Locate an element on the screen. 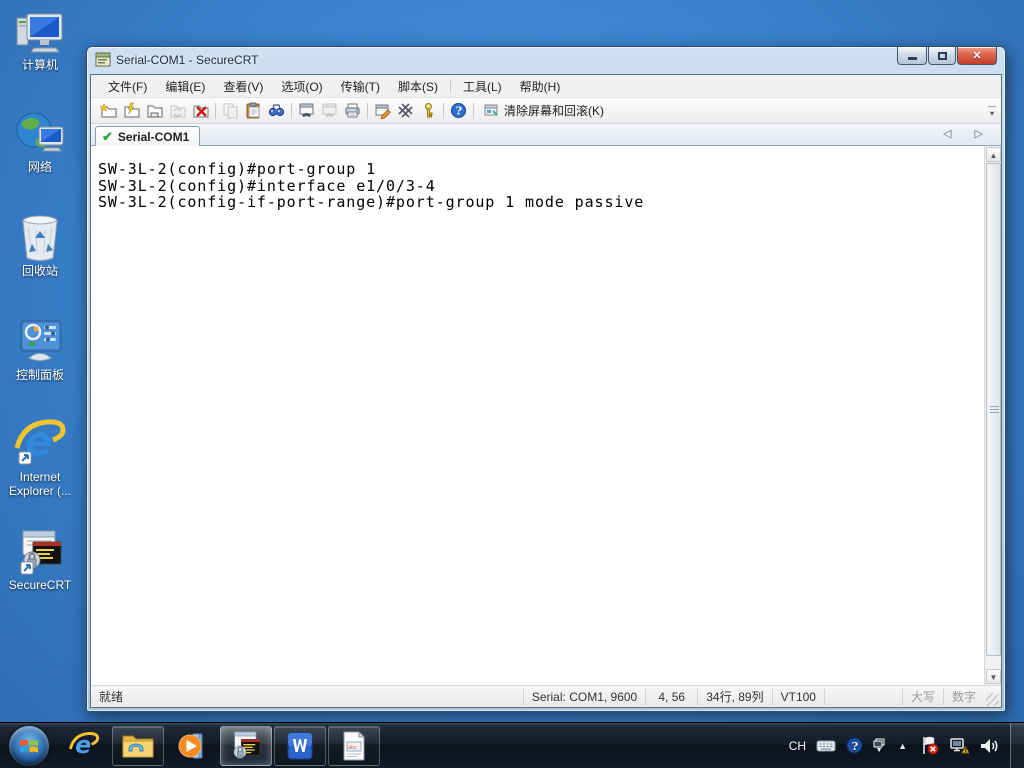 The image size is (1024, 768). recycle-bin-icon is located at coordinates (40, 238).